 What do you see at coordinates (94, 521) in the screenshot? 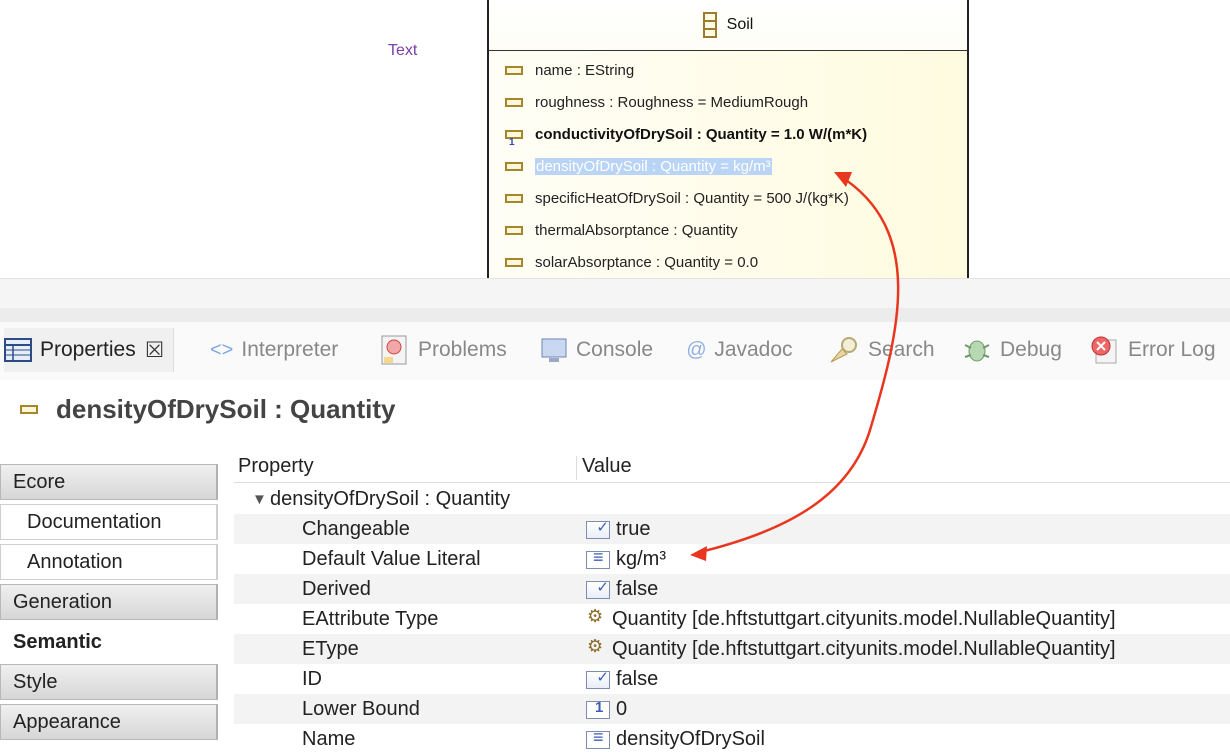
I see `category-label: Documentation` at bounding box center [94, 521].